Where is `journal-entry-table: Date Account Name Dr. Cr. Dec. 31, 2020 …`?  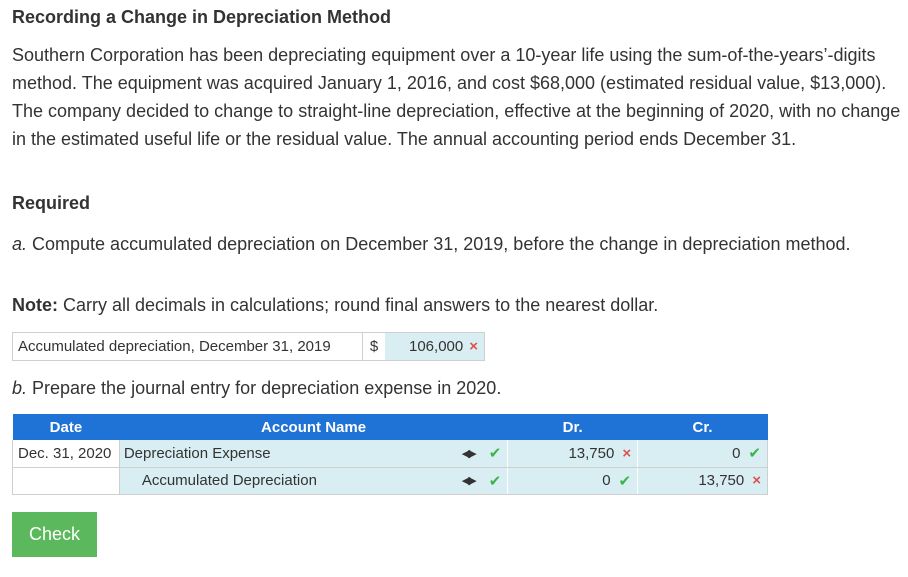 journal-entry-table: Date Account Name Dr. Cr. Dec. 31, 2020 … is located at coordinates (390, 454).